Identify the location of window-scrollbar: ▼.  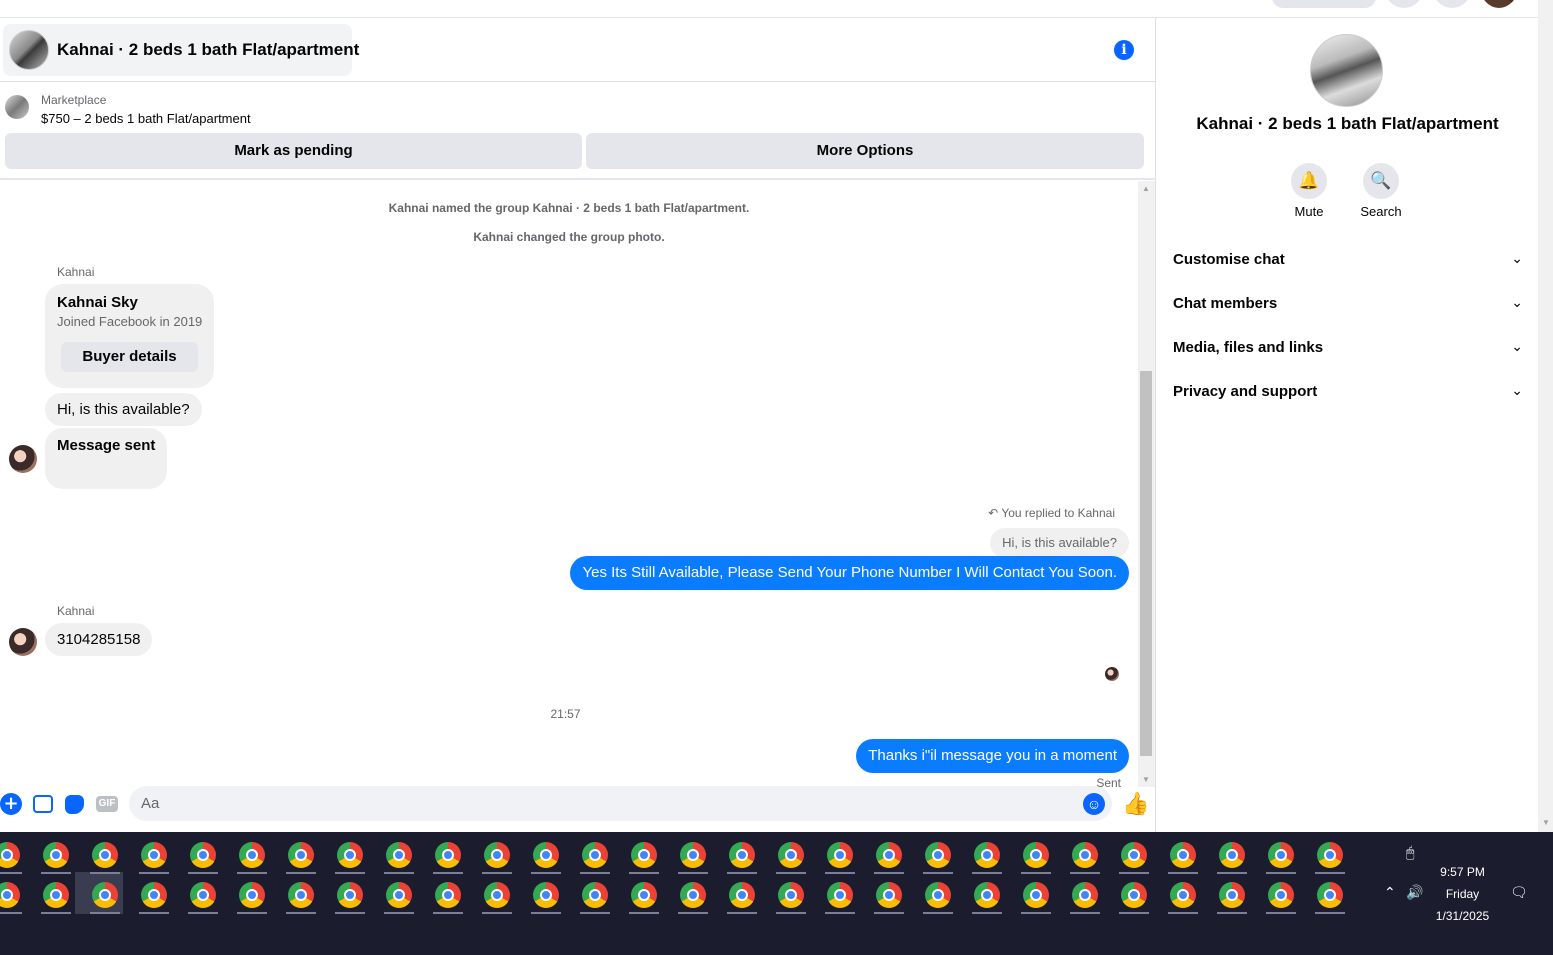
(1545, 416).